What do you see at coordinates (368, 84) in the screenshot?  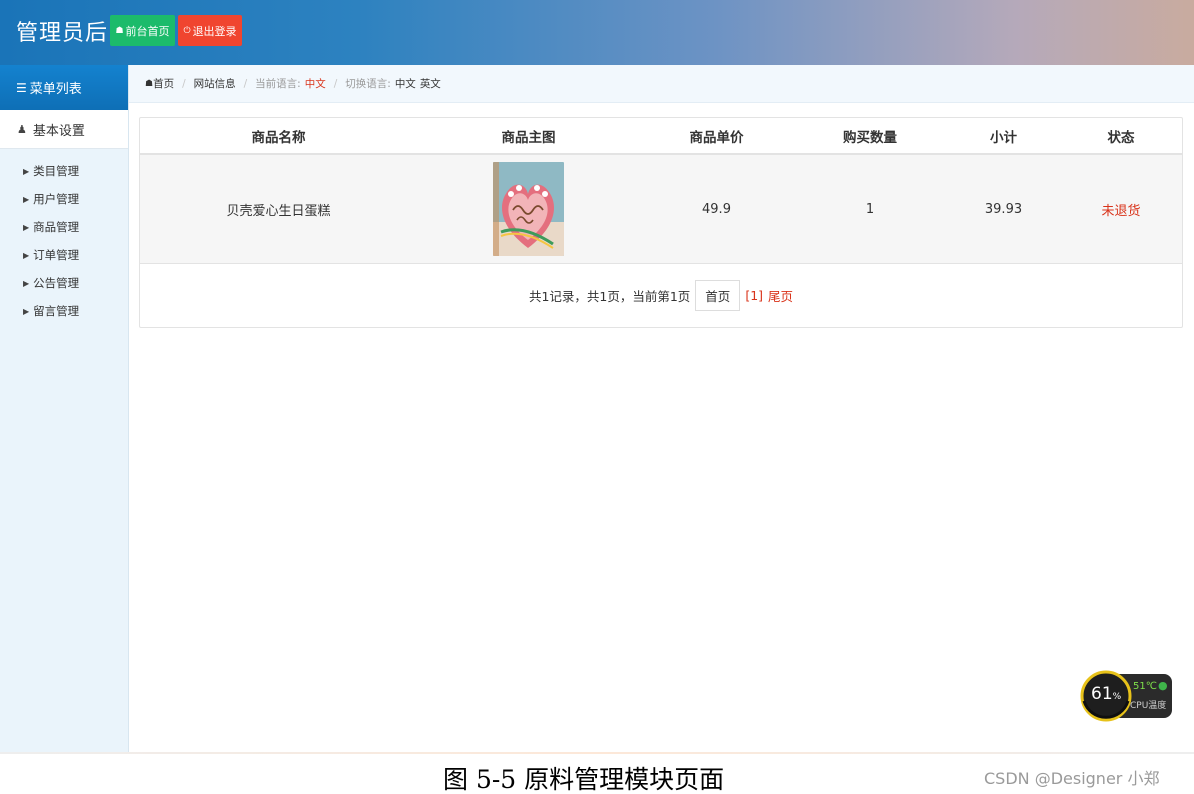 I see `switch-language-label: 切换语言:` at bounding box center [368, 84].